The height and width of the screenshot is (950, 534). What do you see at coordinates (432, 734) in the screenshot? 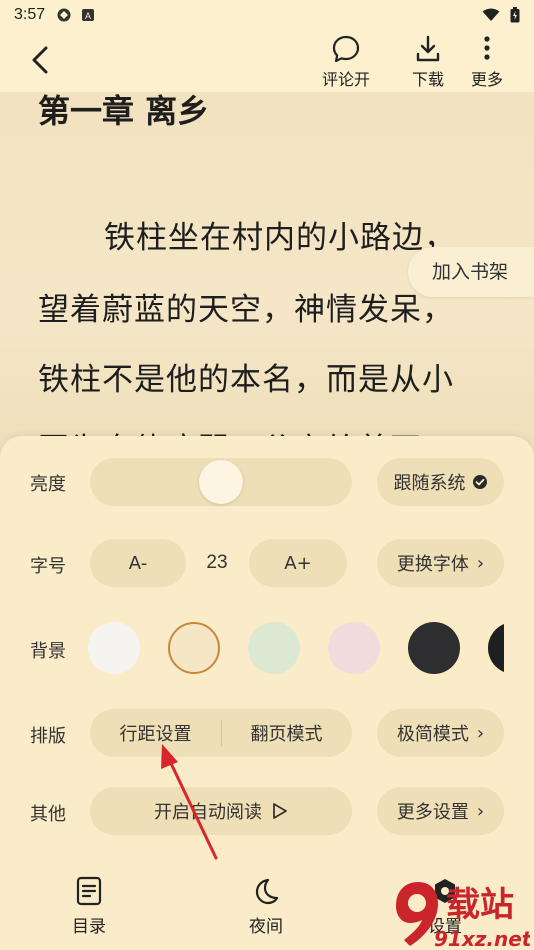
I see `minimal-mode-label: 极简模式` at bounding box center [432, 734].